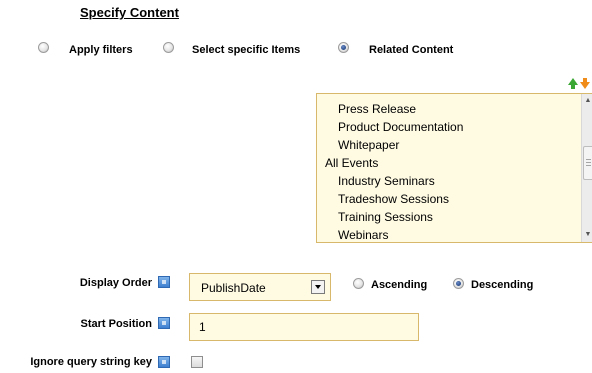 This screenshot has width=592, height=373. I want to click on list-item: Product Documentation, so click(400, 127).